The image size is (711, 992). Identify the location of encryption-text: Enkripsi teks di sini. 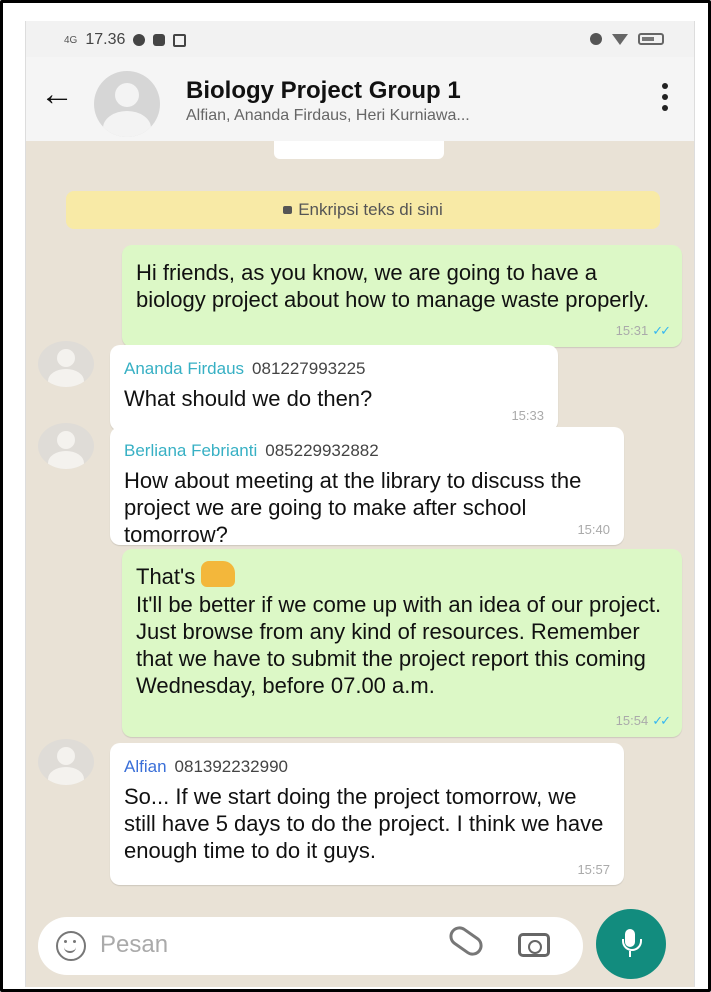
(370, 209).